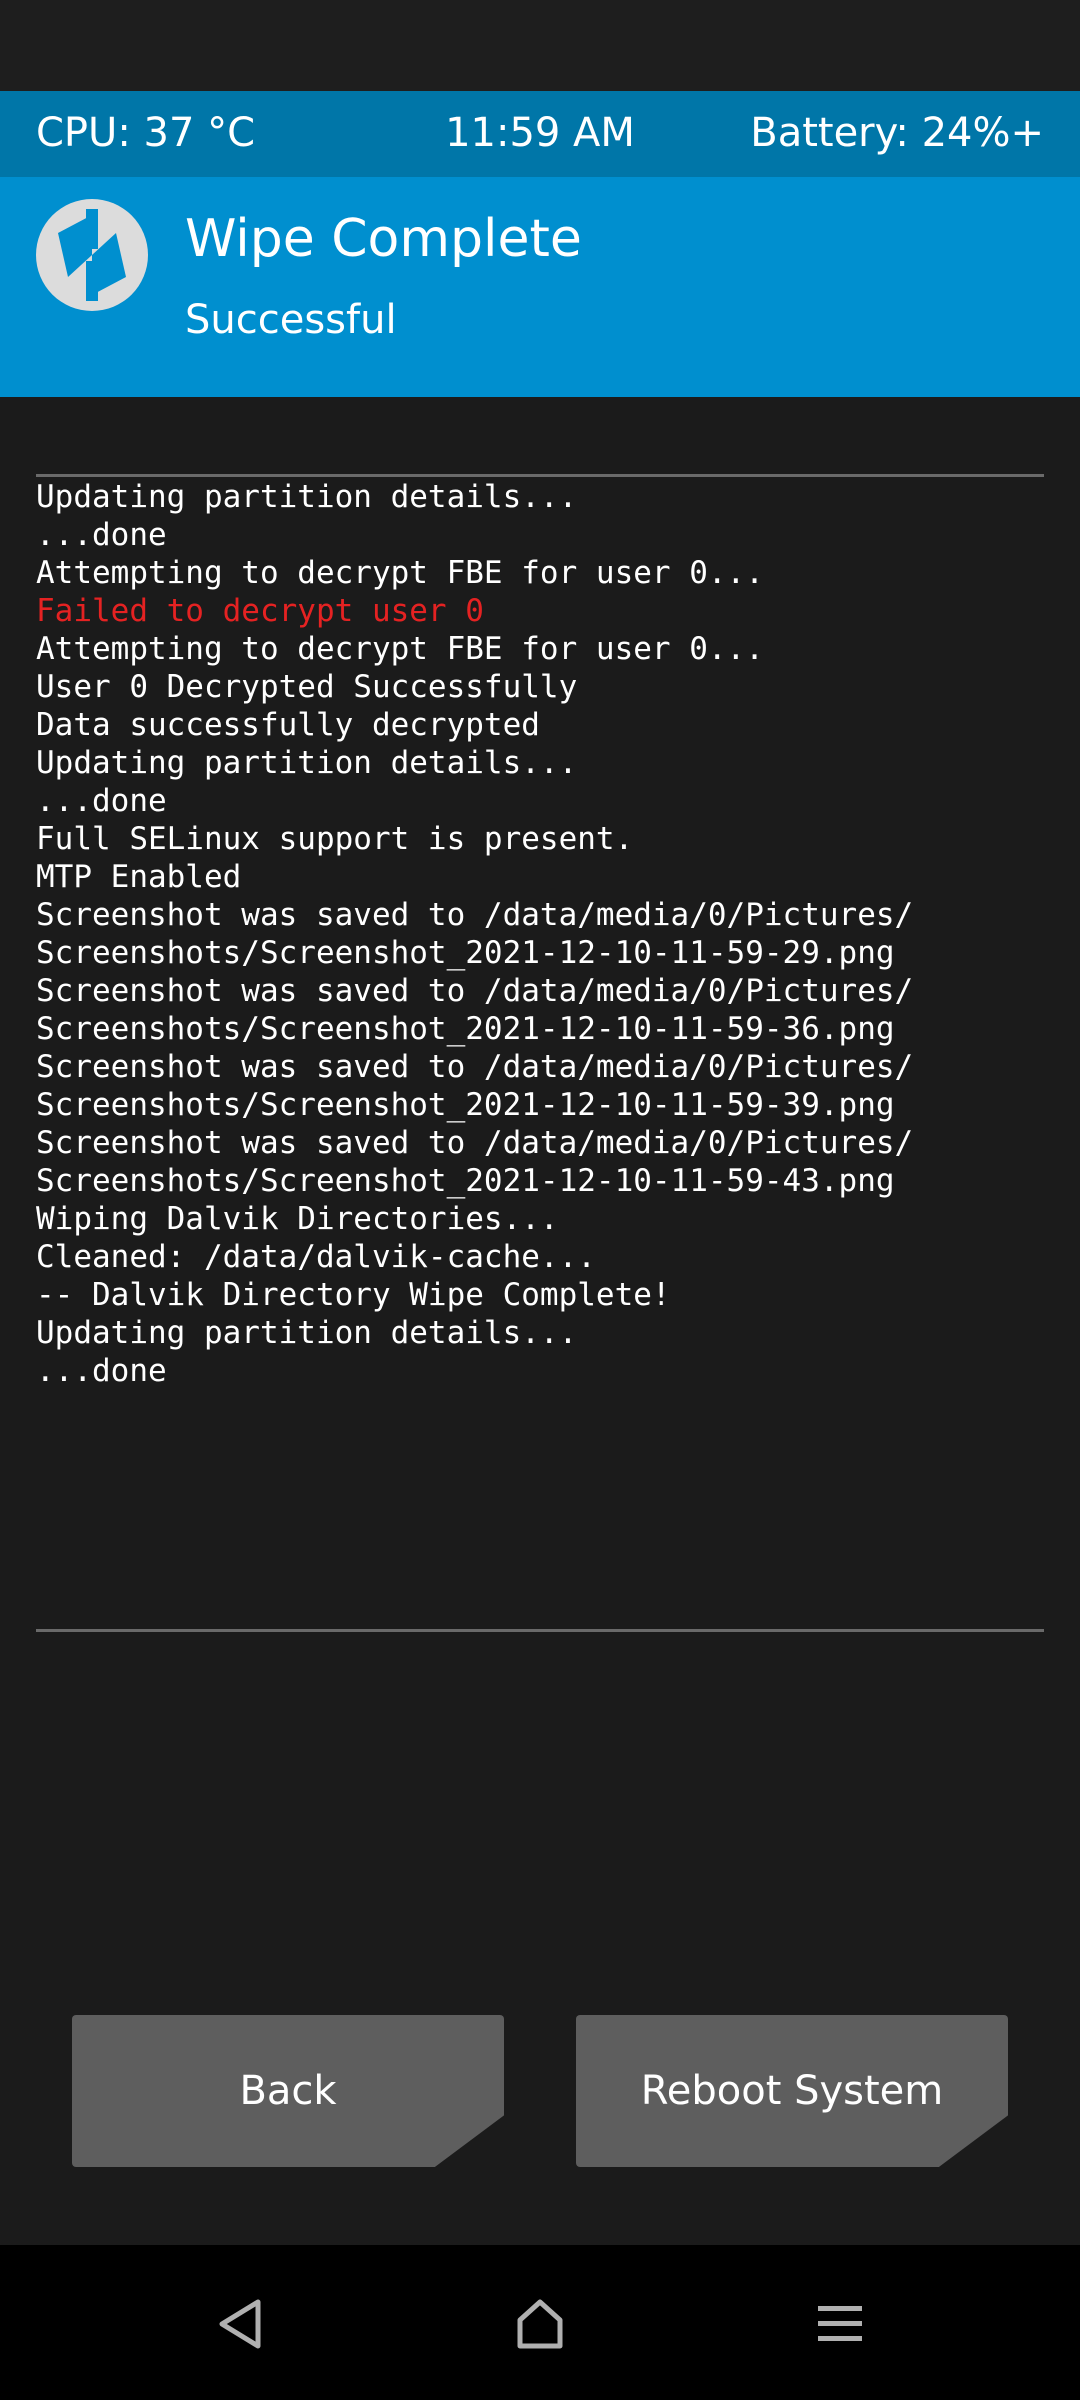 The height and width of the screenshot is (2400, 1080). Describe the element at coordinates (540, 475) in the screenshot. I see `console-top-divider` at that location.